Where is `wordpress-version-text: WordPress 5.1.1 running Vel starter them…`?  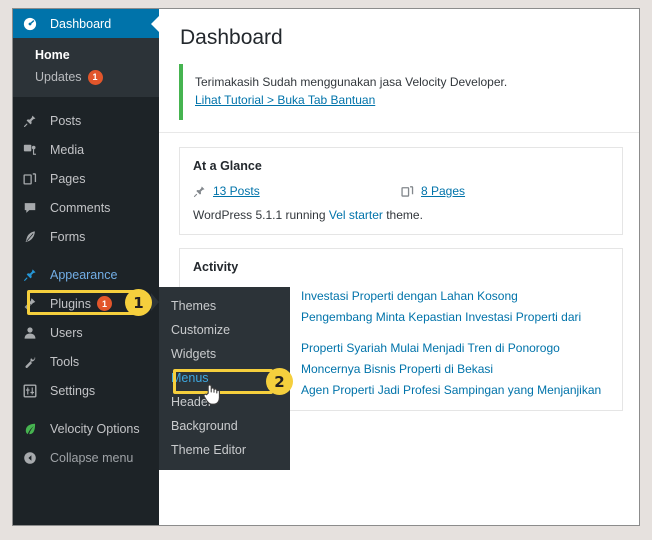 wordpress-version-text: WordPress 5.1.1 running Vel starter them… is located at coordinates (401, 215).